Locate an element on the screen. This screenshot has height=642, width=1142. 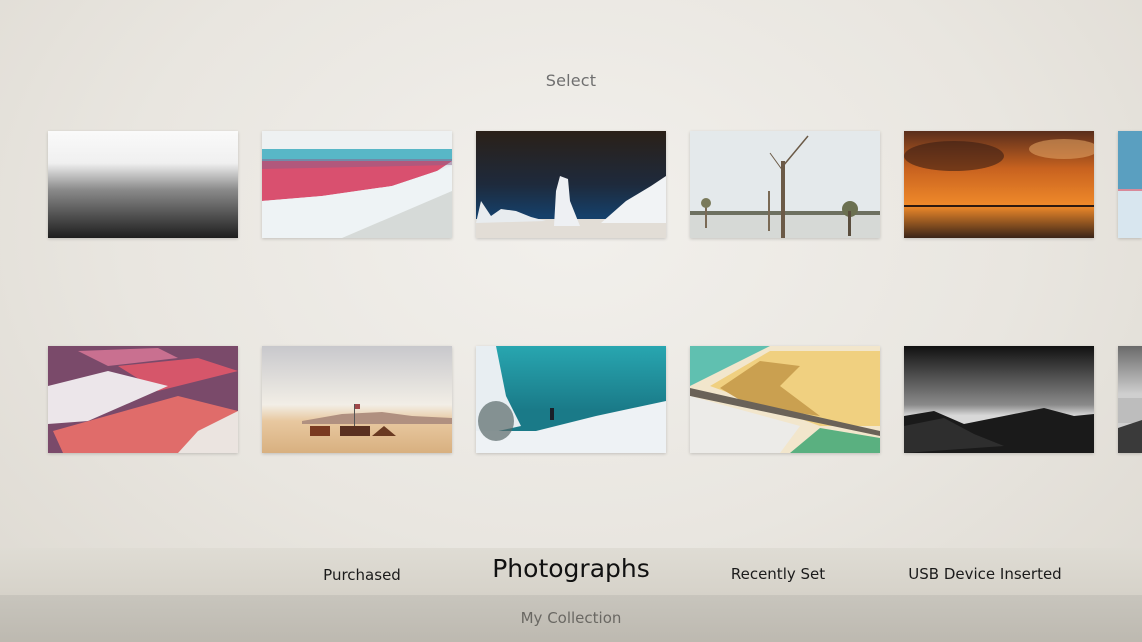
photo-thumbnail-yellow-evaporation-ponds is located at coordinates (785, 399).